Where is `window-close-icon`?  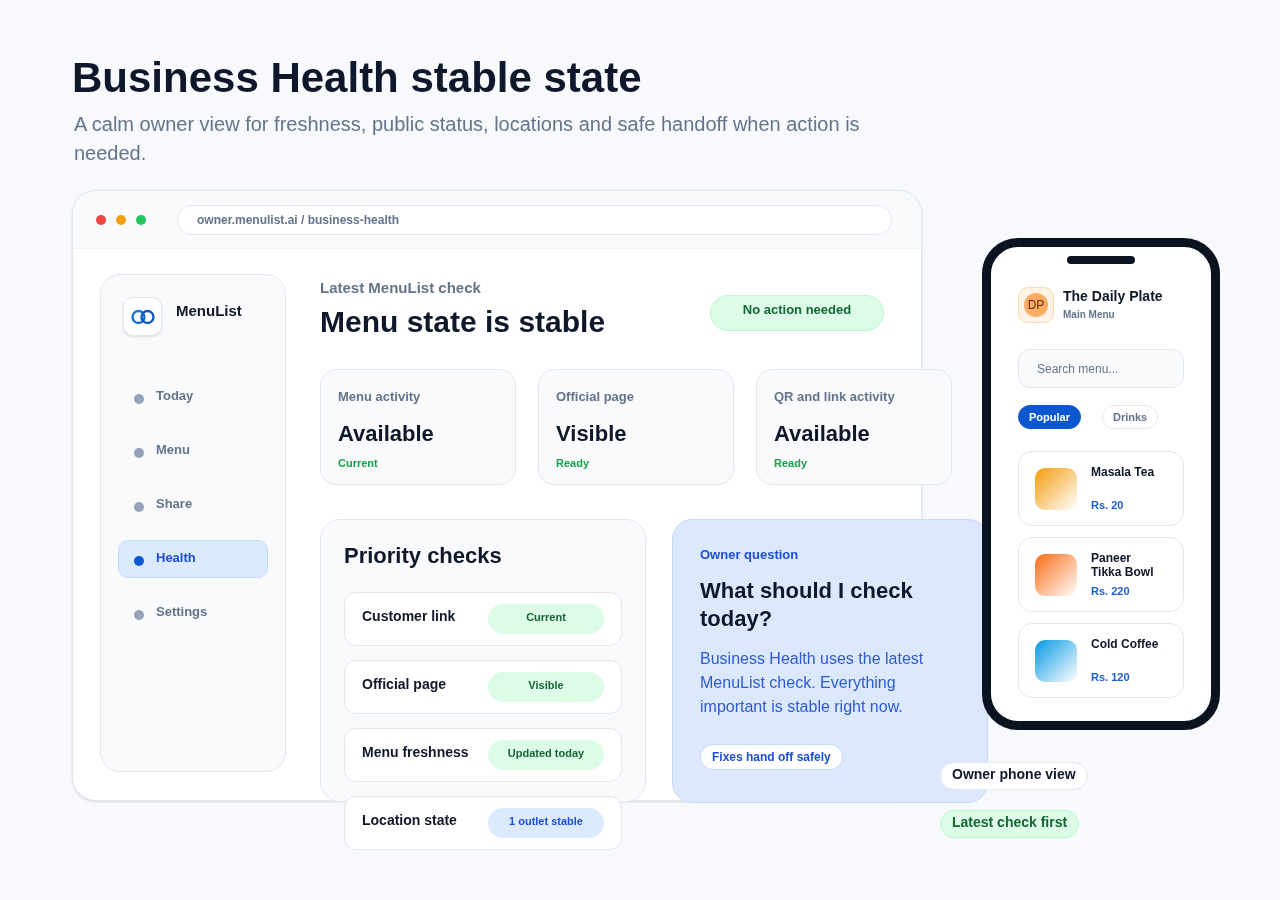
window-close-icon is located at coordinates (101, 219).